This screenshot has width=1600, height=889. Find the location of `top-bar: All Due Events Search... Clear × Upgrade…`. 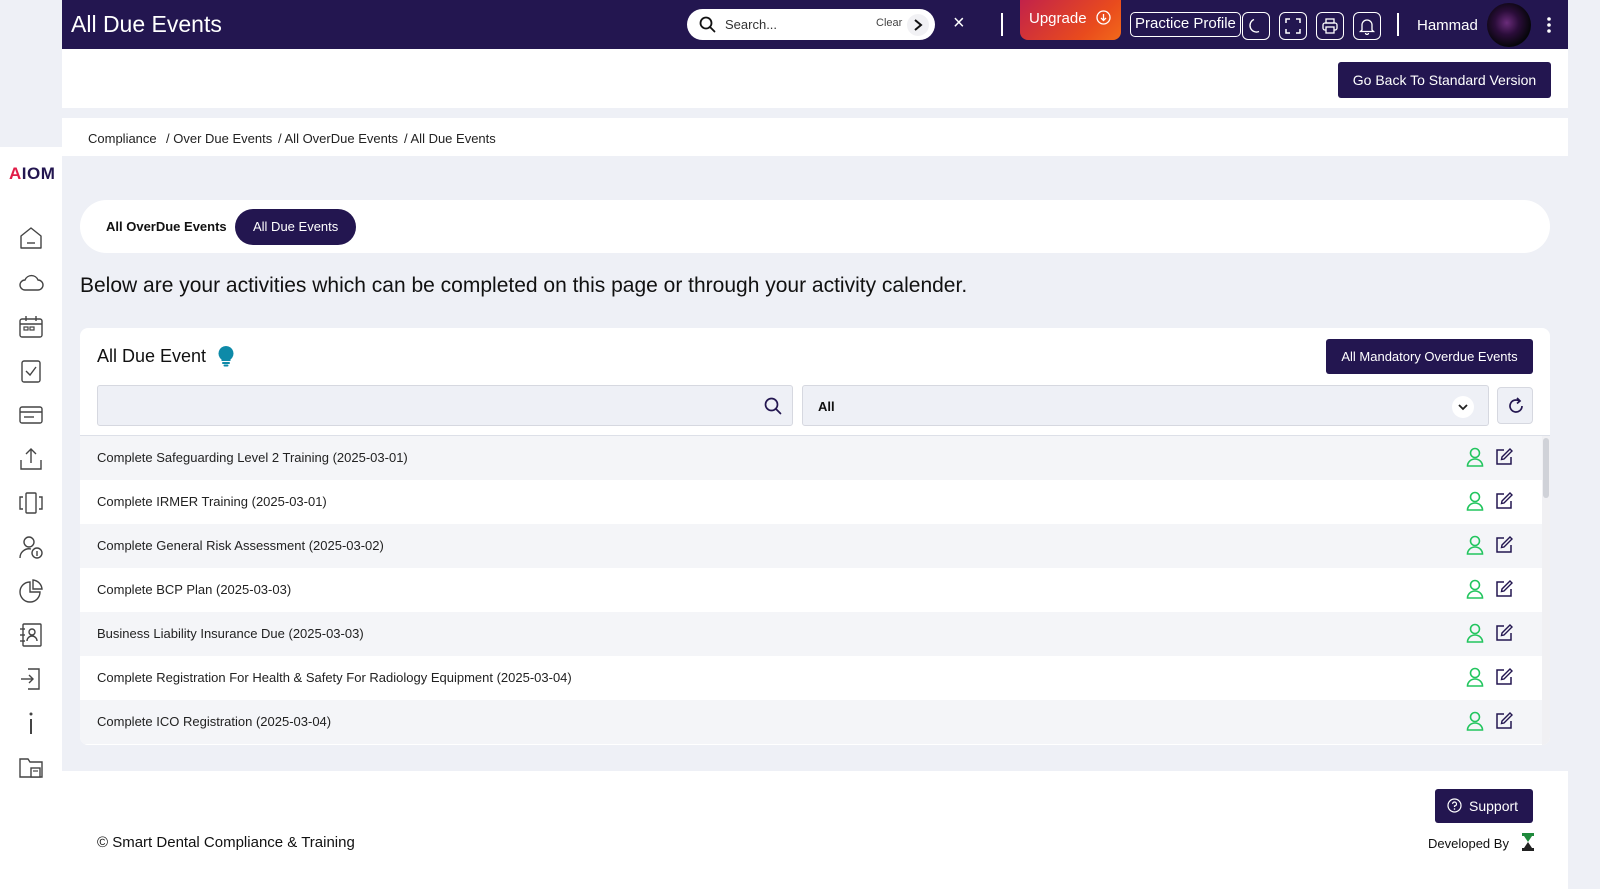

top-bar: All Due Events Search... Clear × Upgrade… is located at coordinates (815, 24).